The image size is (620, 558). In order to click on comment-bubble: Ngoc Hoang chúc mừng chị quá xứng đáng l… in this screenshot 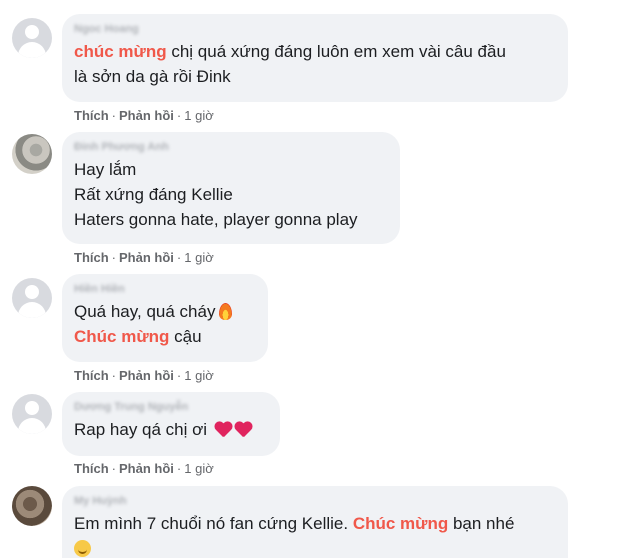, I will do `click(315, 58)`.